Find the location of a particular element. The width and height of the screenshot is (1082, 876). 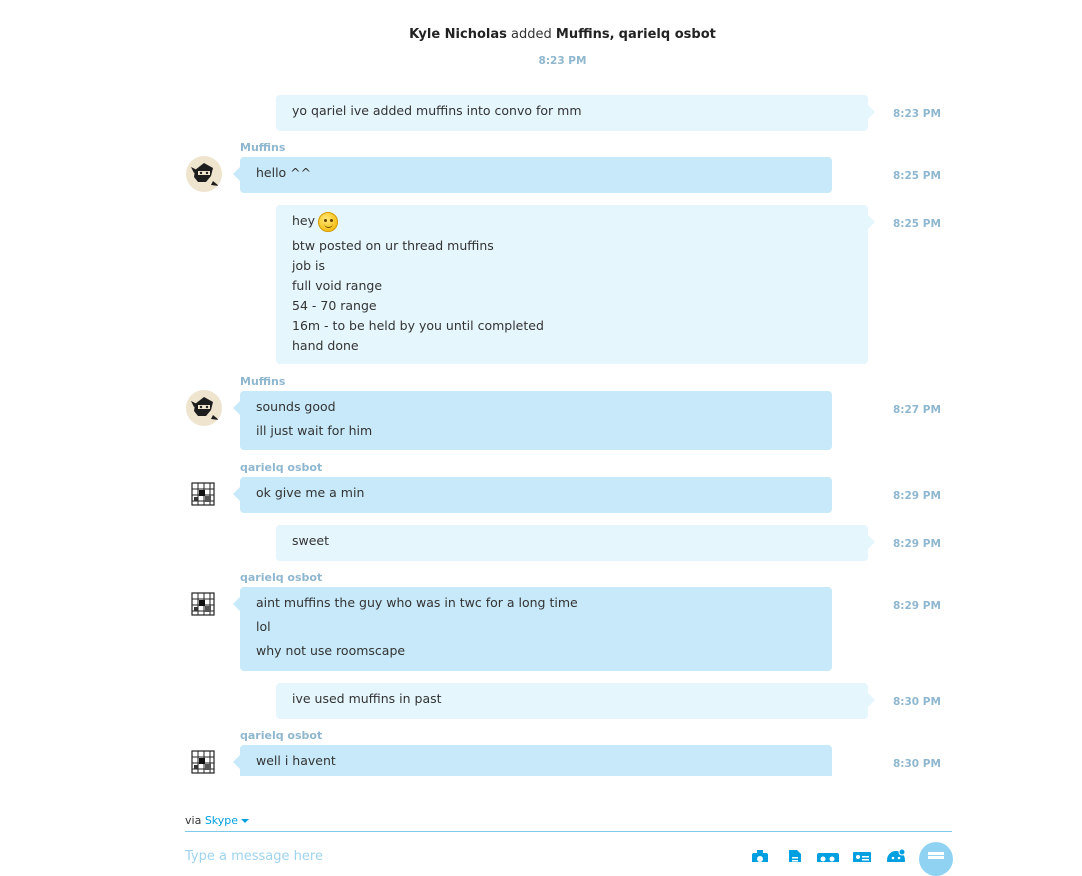

message-text: ok give me a min is located at coordinates (310, 492).